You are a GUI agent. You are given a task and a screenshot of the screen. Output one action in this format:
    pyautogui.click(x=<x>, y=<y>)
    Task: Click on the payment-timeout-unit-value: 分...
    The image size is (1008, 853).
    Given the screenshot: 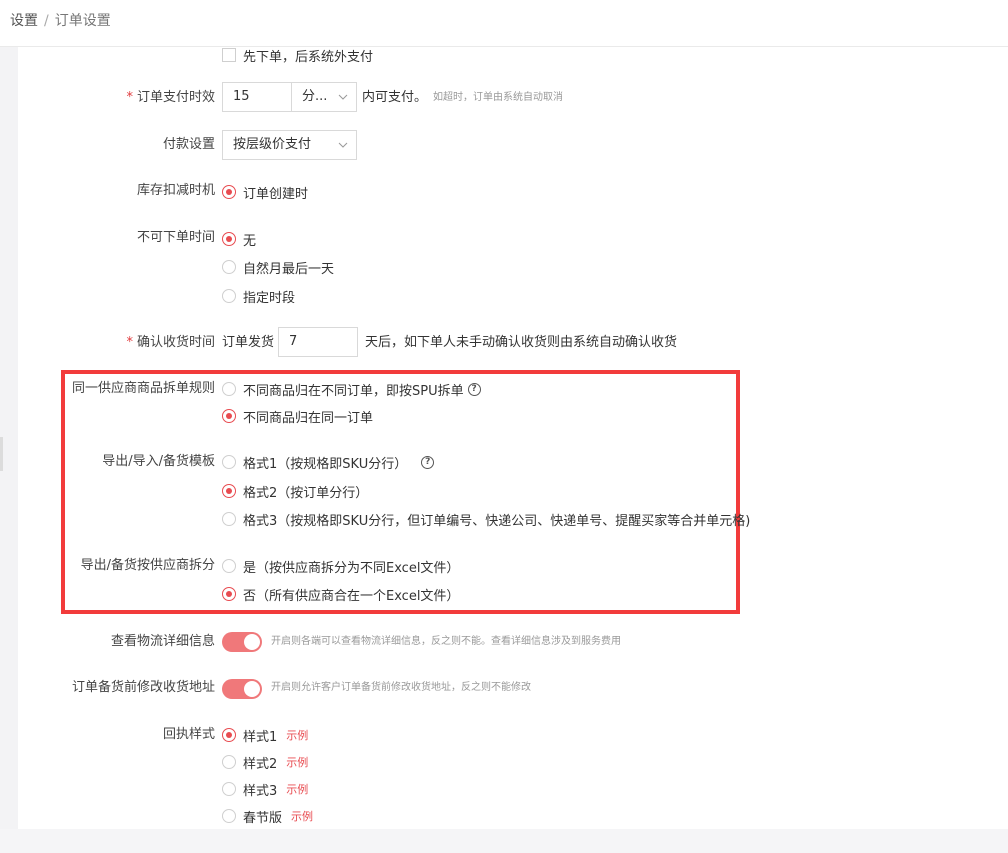 What is the action you would take?
    pyautogui.click(x=315, y=96)
    